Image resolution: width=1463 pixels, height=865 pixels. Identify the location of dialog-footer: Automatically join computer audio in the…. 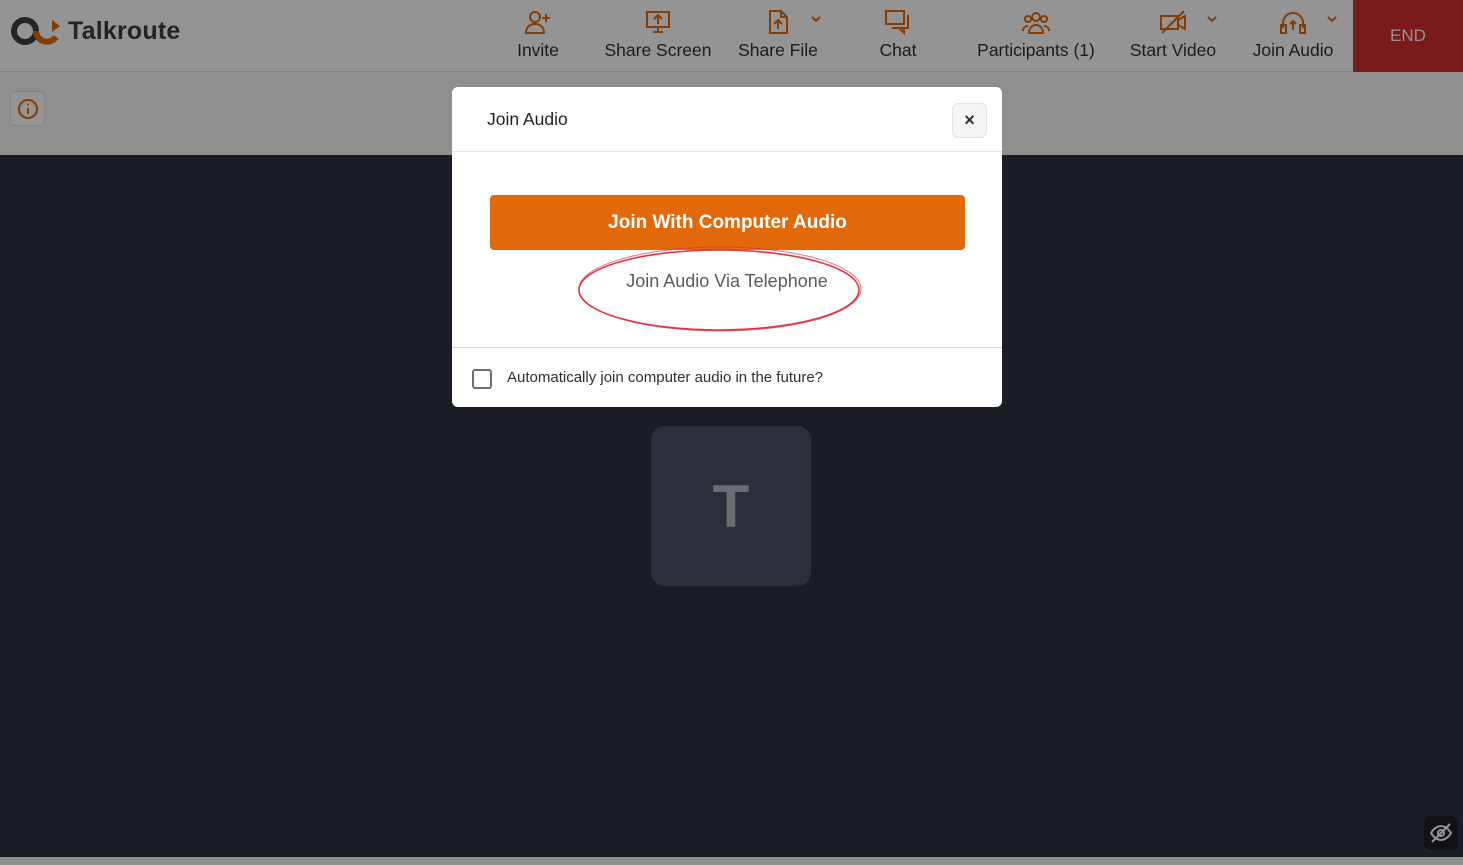
(727, 377).